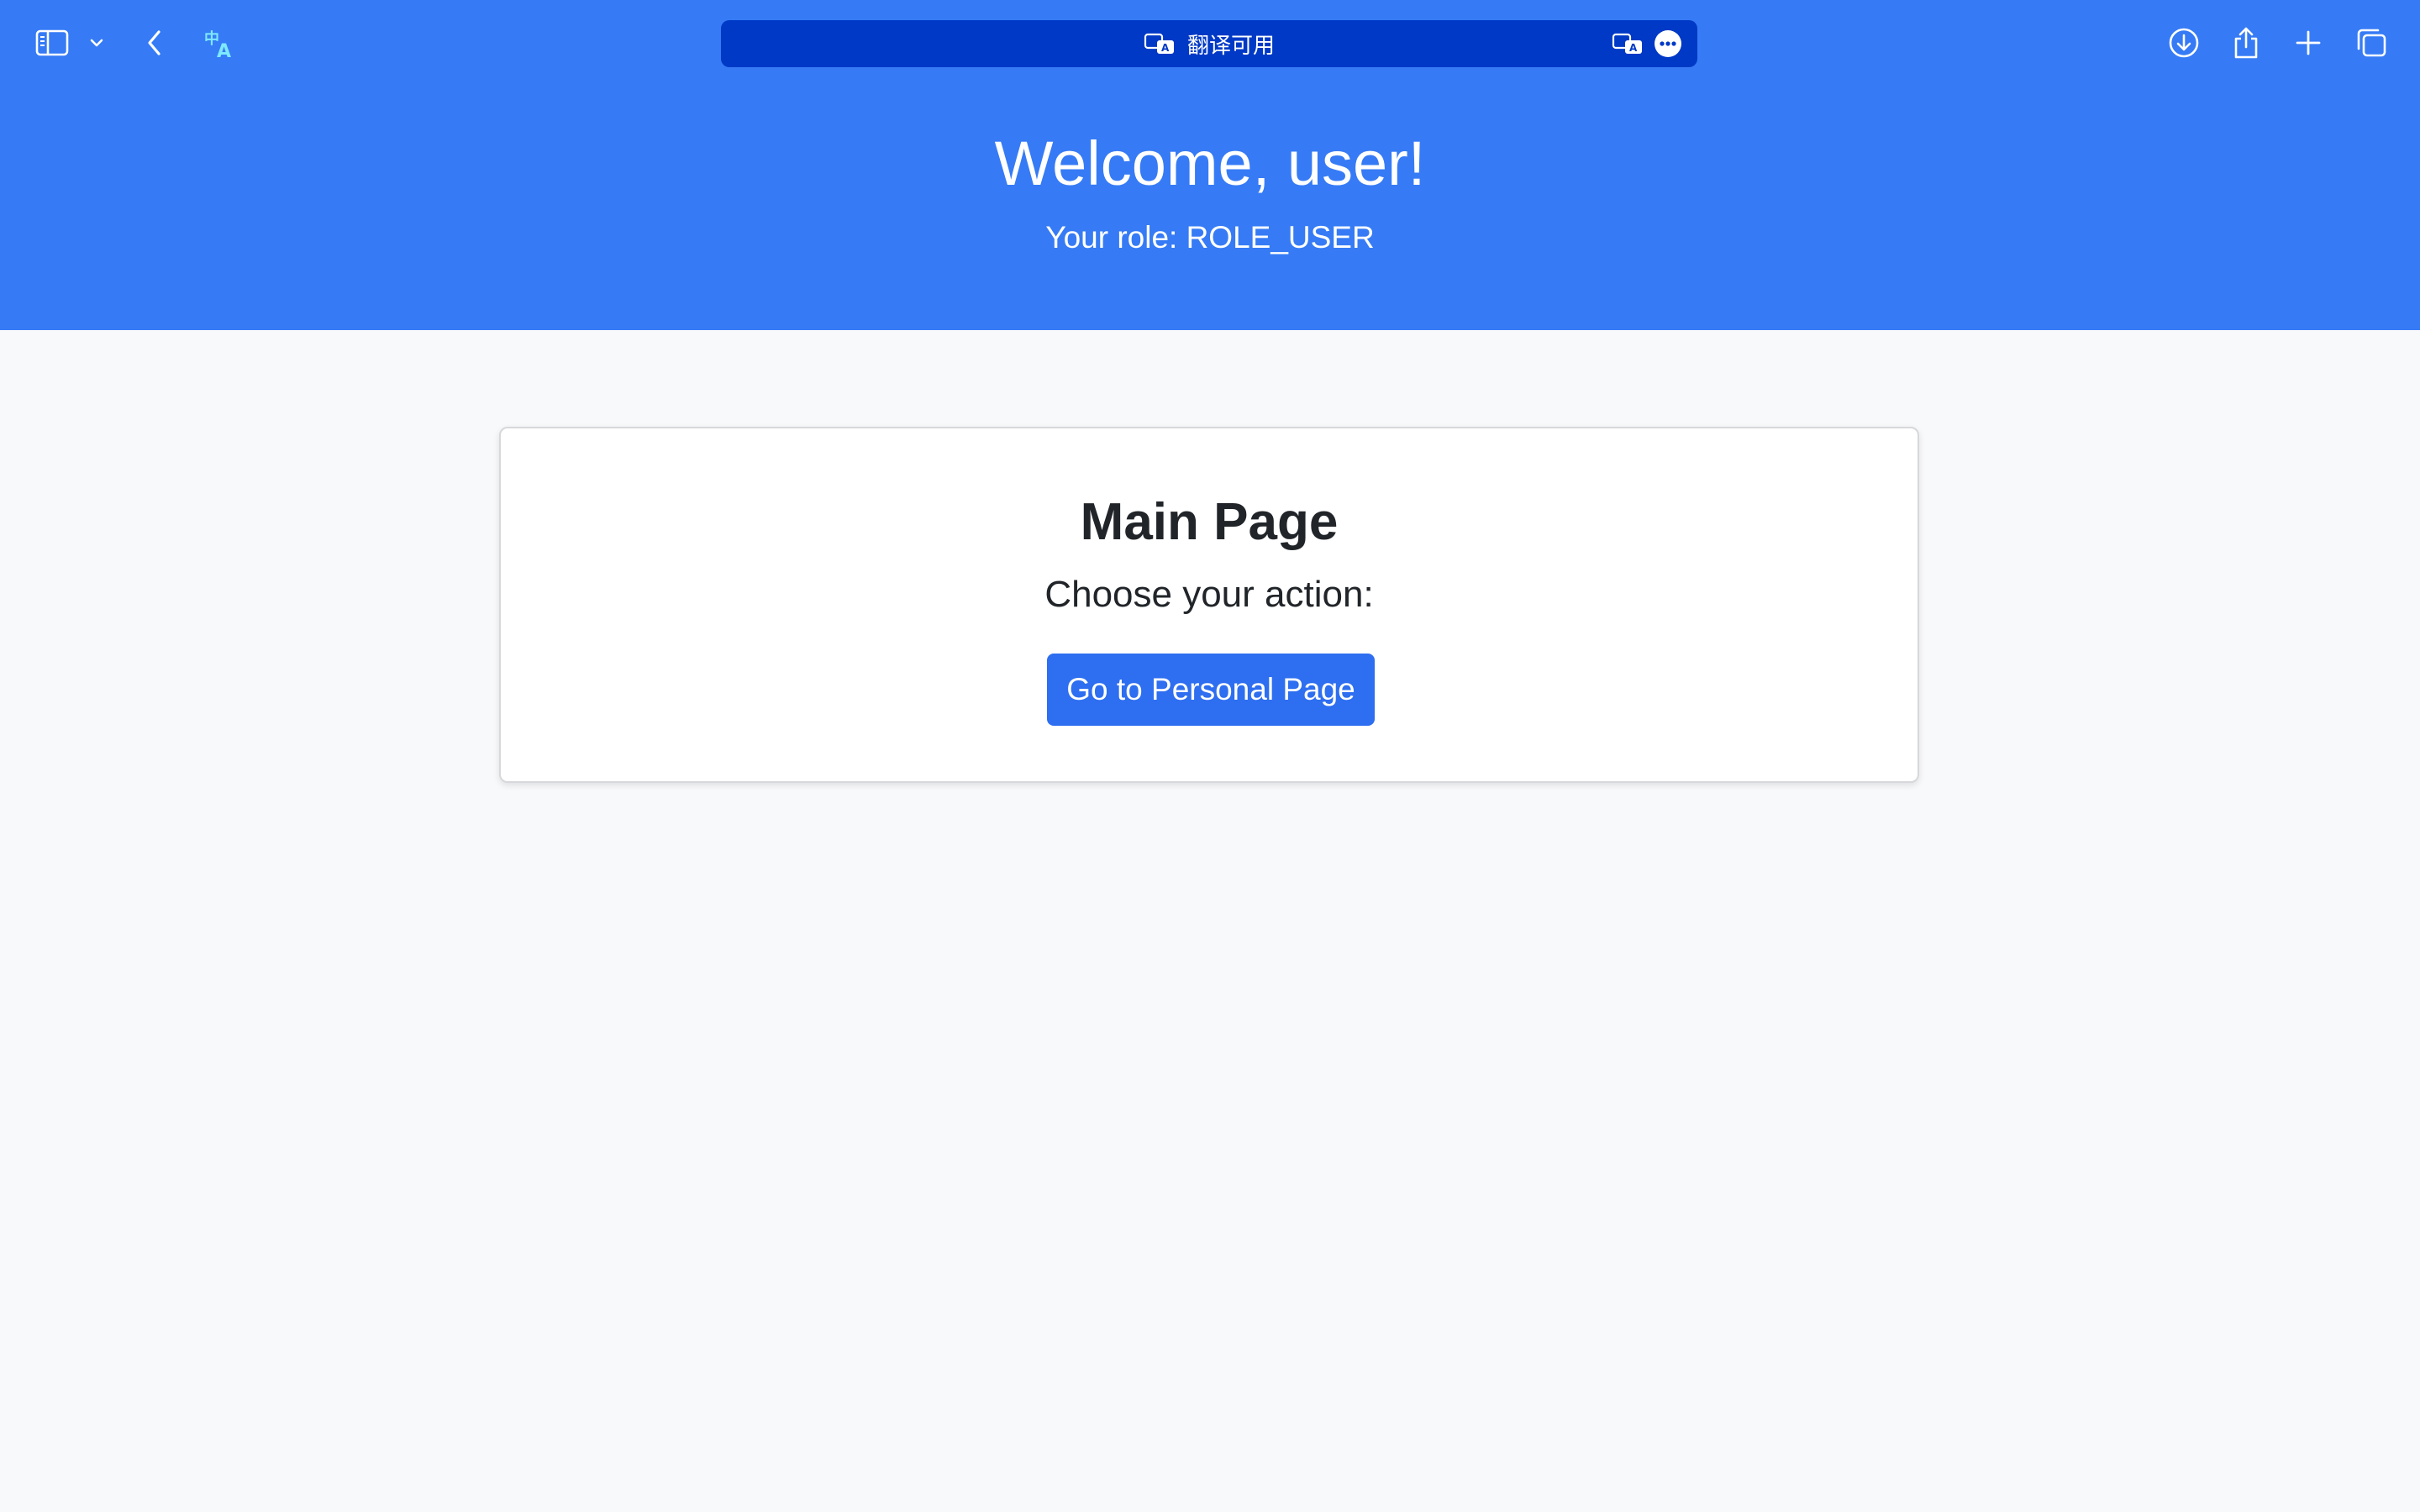 The height and width of the screenshot is (1512, 2420). What do you see at coordinates (1230, 45) in the screenshot?
I see `address-bar-text: 翻译可用` at bounding box center [1230, 45].